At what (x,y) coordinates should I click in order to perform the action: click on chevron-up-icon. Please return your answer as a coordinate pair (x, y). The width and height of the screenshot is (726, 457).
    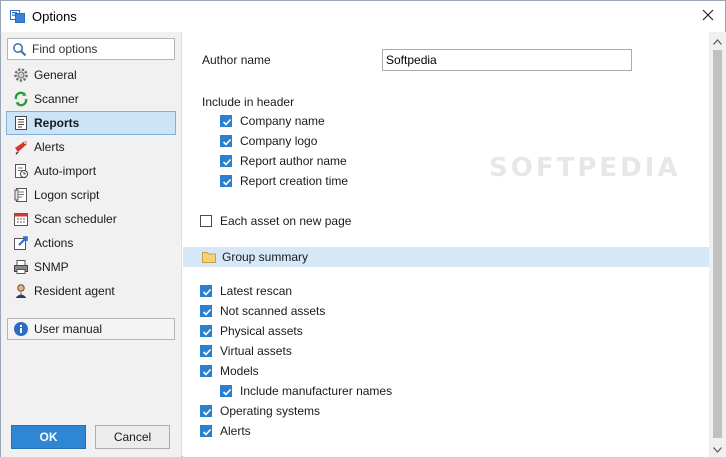
    Looking at the image, I should click on (717, 41).